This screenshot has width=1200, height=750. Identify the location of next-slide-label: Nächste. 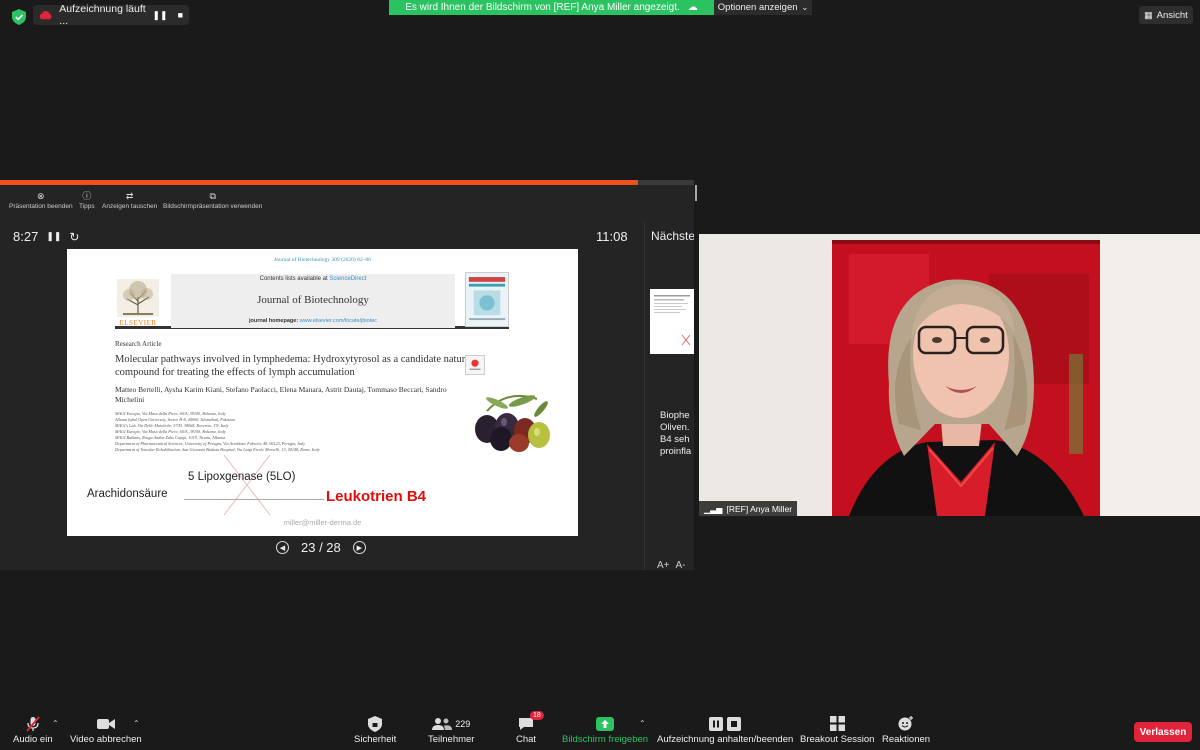
(672, 236).